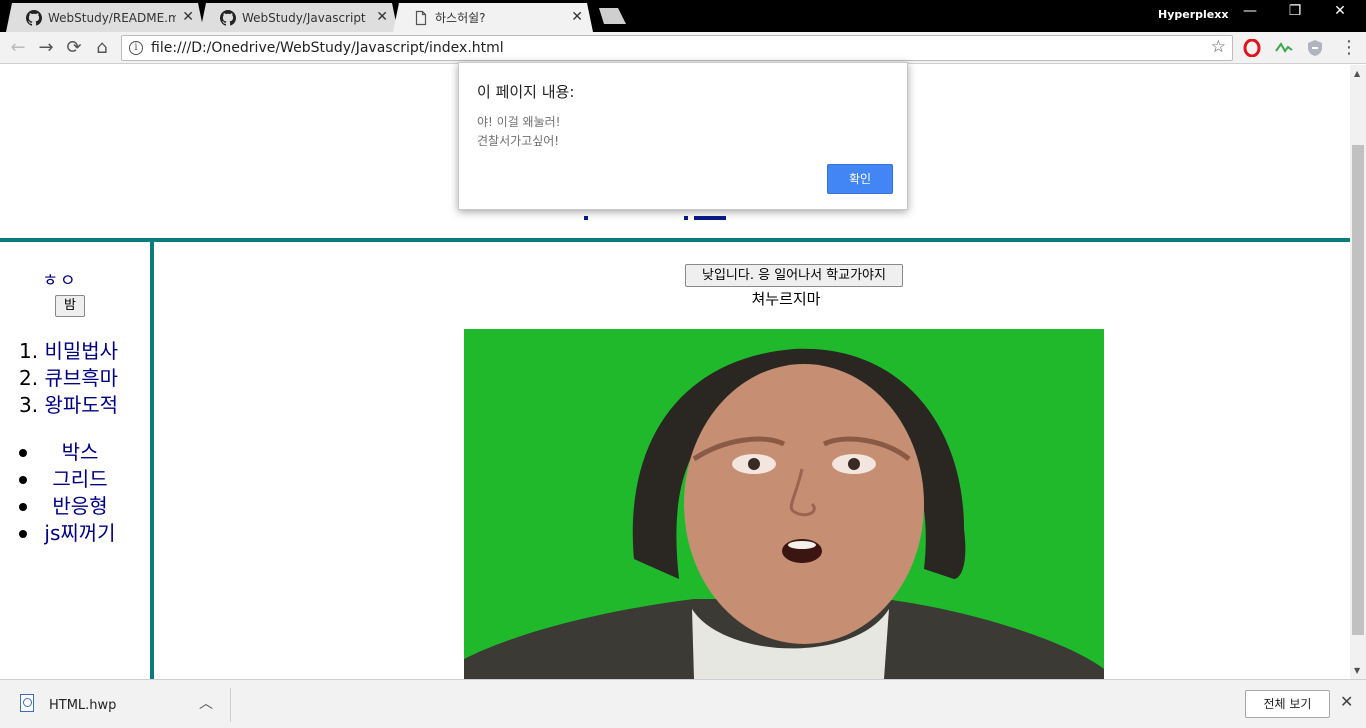 The height and width of the screenshot is (728, 1366). I want to click on download-separator, so click(230, 705).